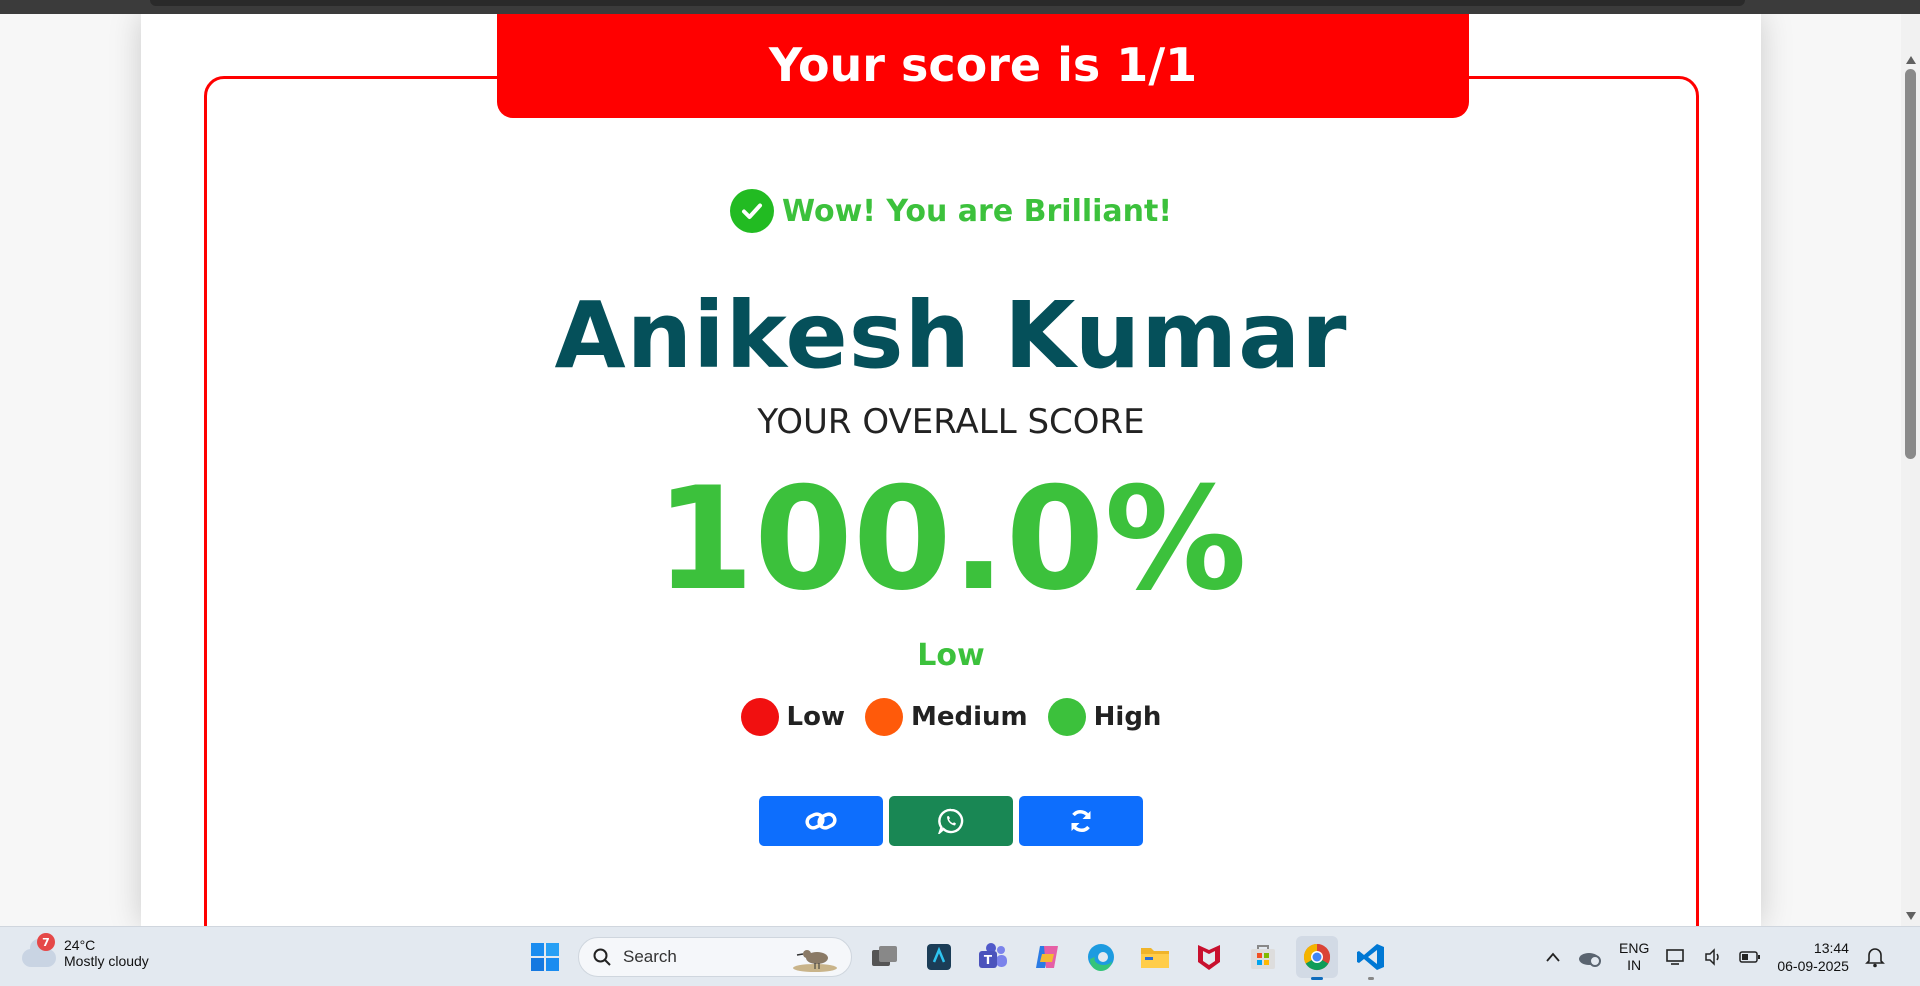 The image size is (1920, 986). I want to click on system-tray: ENG IN 13:44 06-09-2025, so click(1715, 957).